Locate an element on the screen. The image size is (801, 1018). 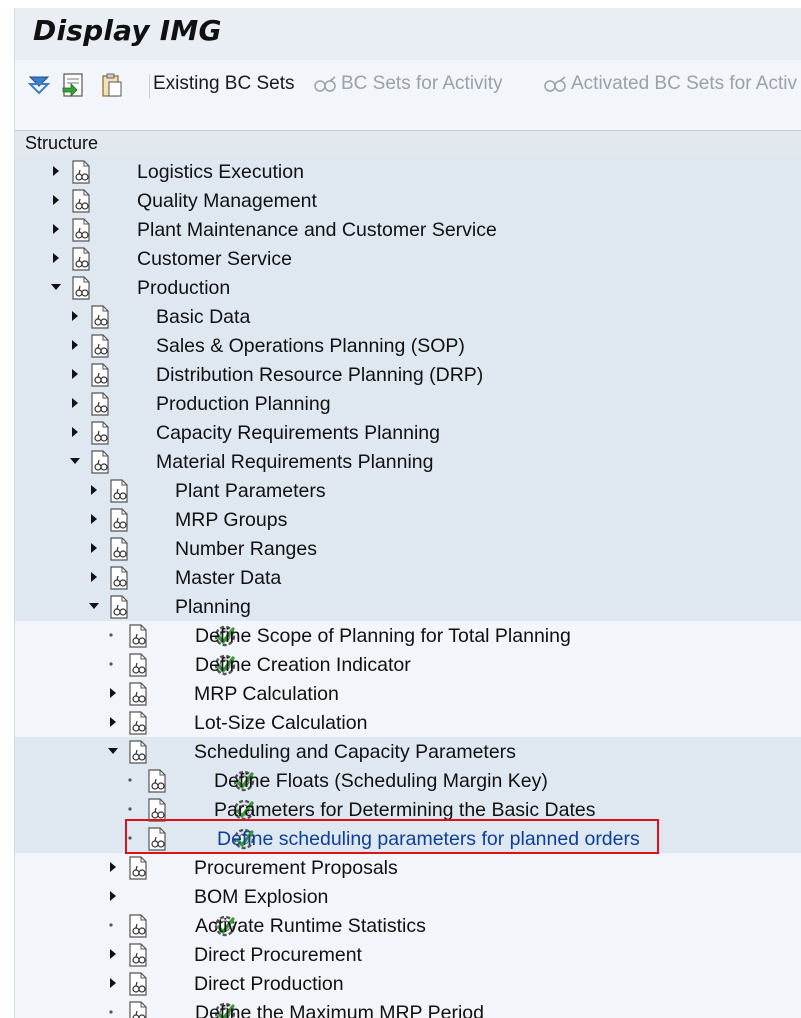
tree-node: Plant Maintenance and Customer Service is located at coordinates (408, 229).